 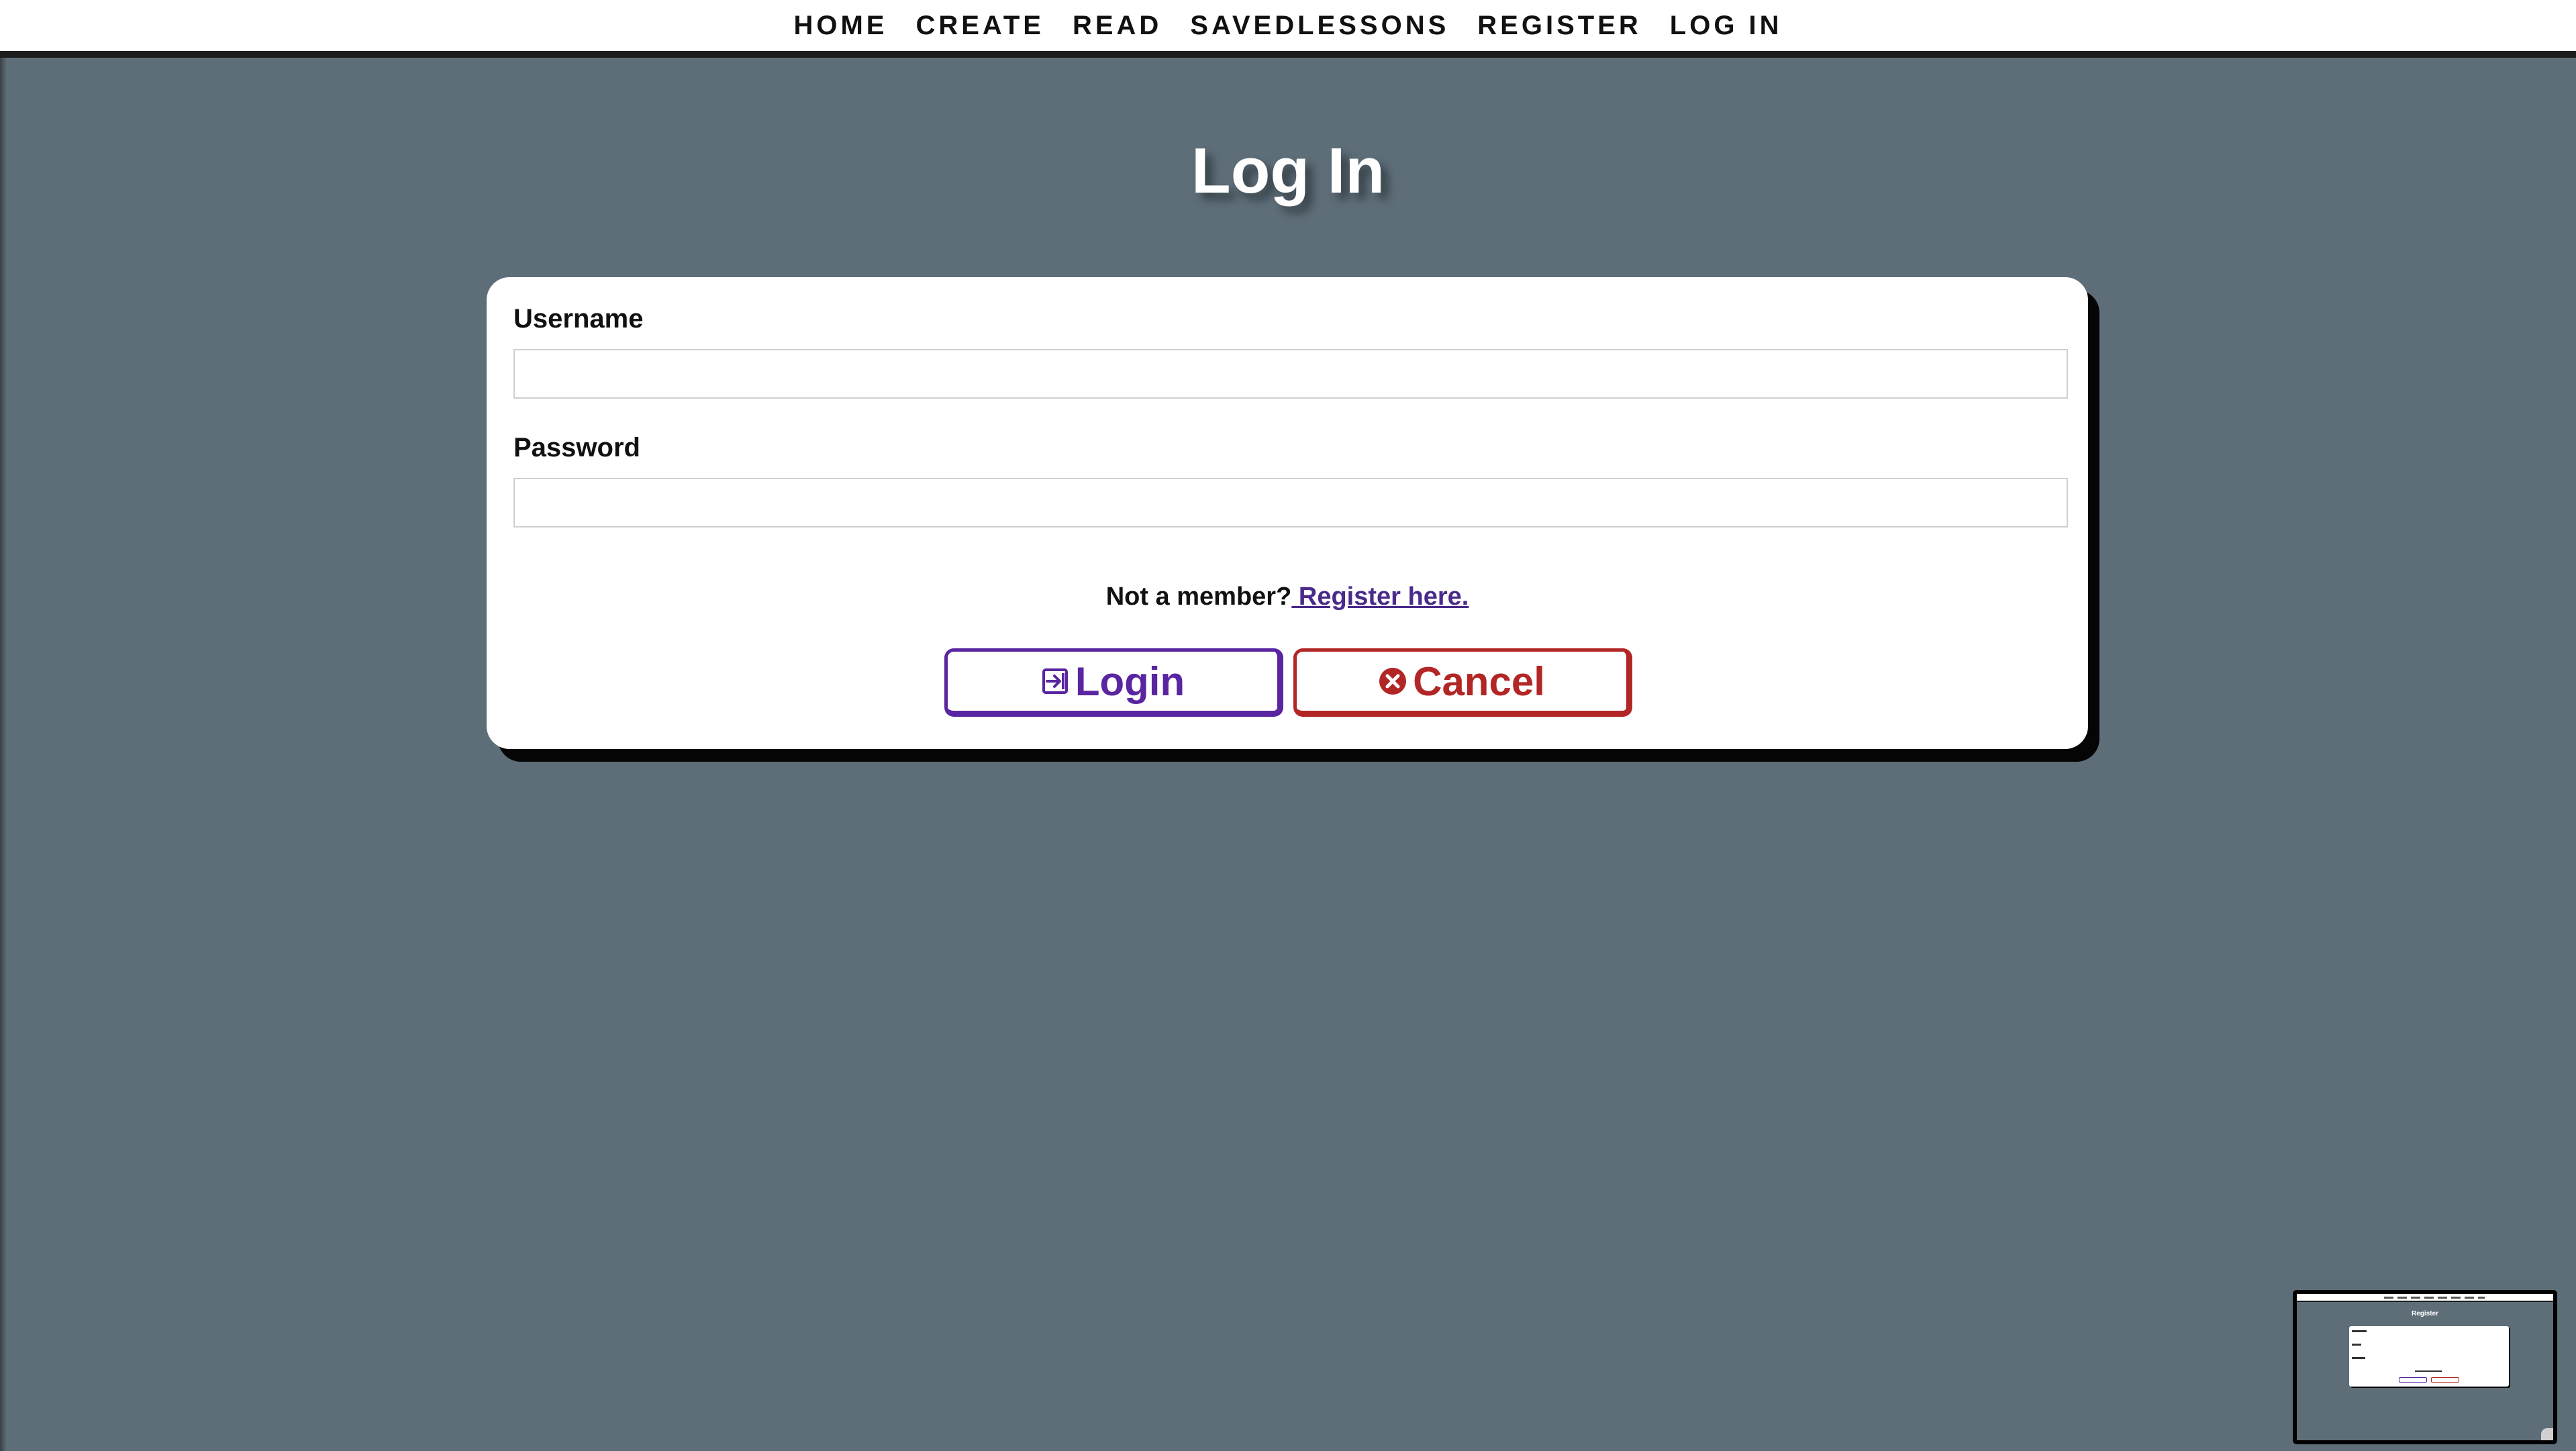 I want to click on password-input, so click(x=1290, y=503).